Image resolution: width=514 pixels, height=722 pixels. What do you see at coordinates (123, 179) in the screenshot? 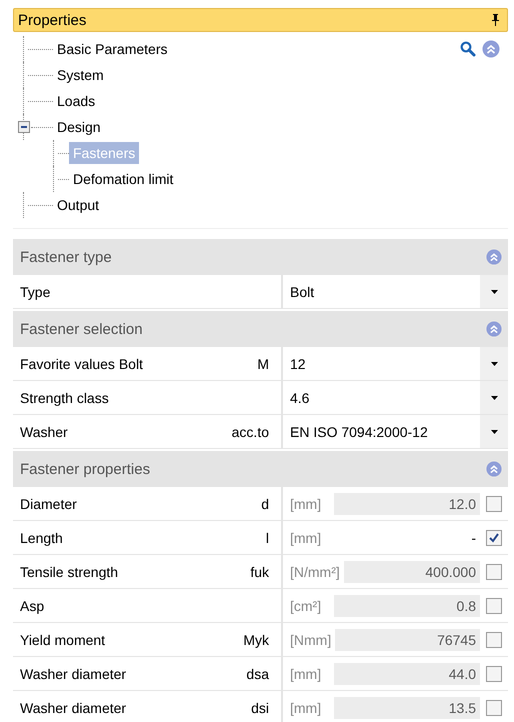
I see `tree-item: Defomation limit` at bounding box center [123, 179].